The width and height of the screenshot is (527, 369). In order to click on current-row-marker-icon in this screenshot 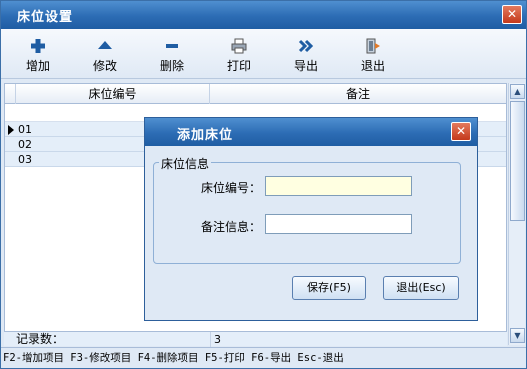, I will do `click(11, 130)`.